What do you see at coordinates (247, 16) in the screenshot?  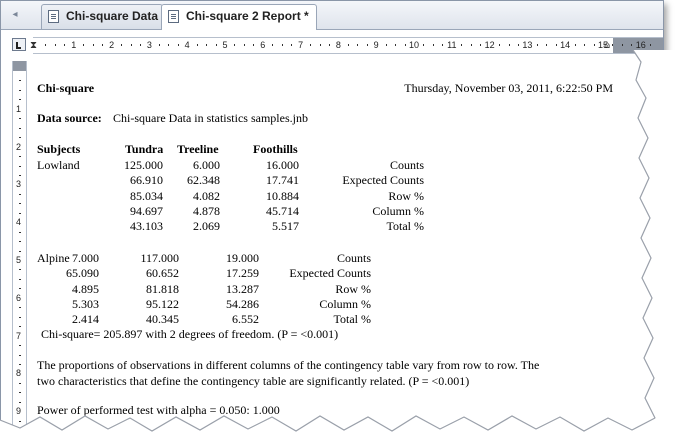 I see `tab-label: Chi-square 2 Report *` at bounding box center [247, 16].